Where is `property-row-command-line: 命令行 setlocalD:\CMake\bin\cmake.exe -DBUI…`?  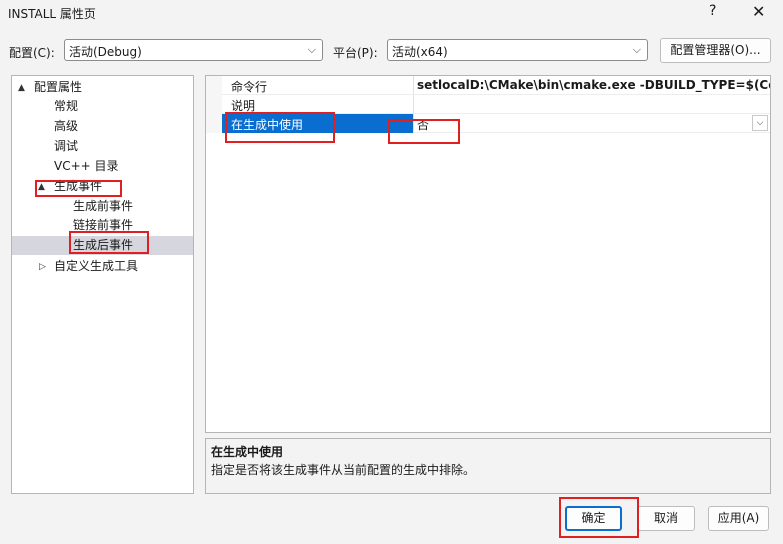
property-row-command-line: 命令行 setlocalD:\CMake\bin\cmake.exe -DBUI… is located at coordinates (488, 85).